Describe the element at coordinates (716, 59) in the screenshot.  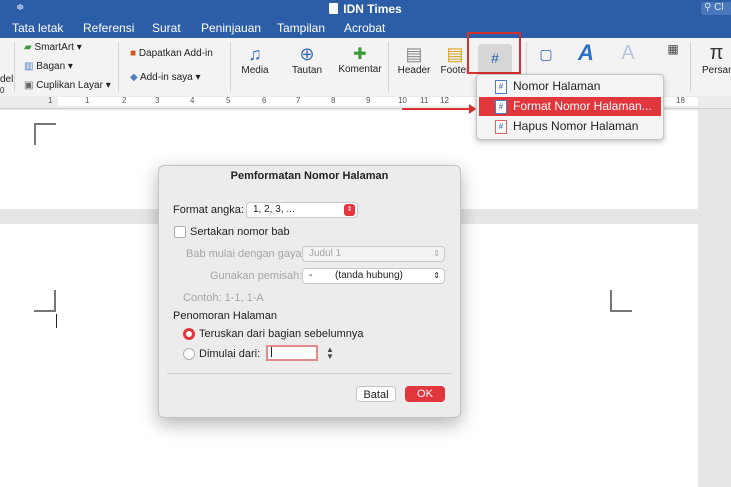
I see `equation-button: πPersam` at that location.